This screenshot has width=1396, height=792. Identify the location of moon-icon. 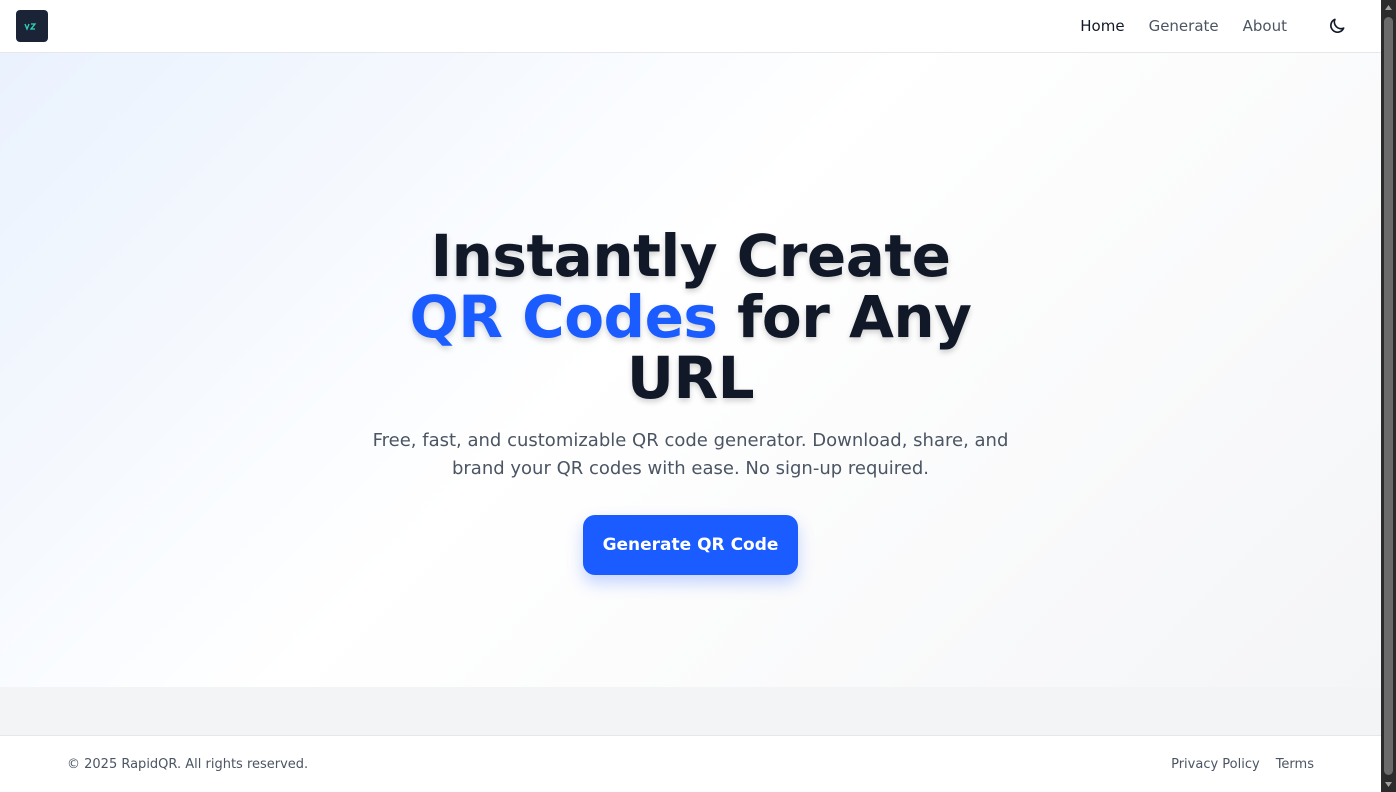
(1337, 25).